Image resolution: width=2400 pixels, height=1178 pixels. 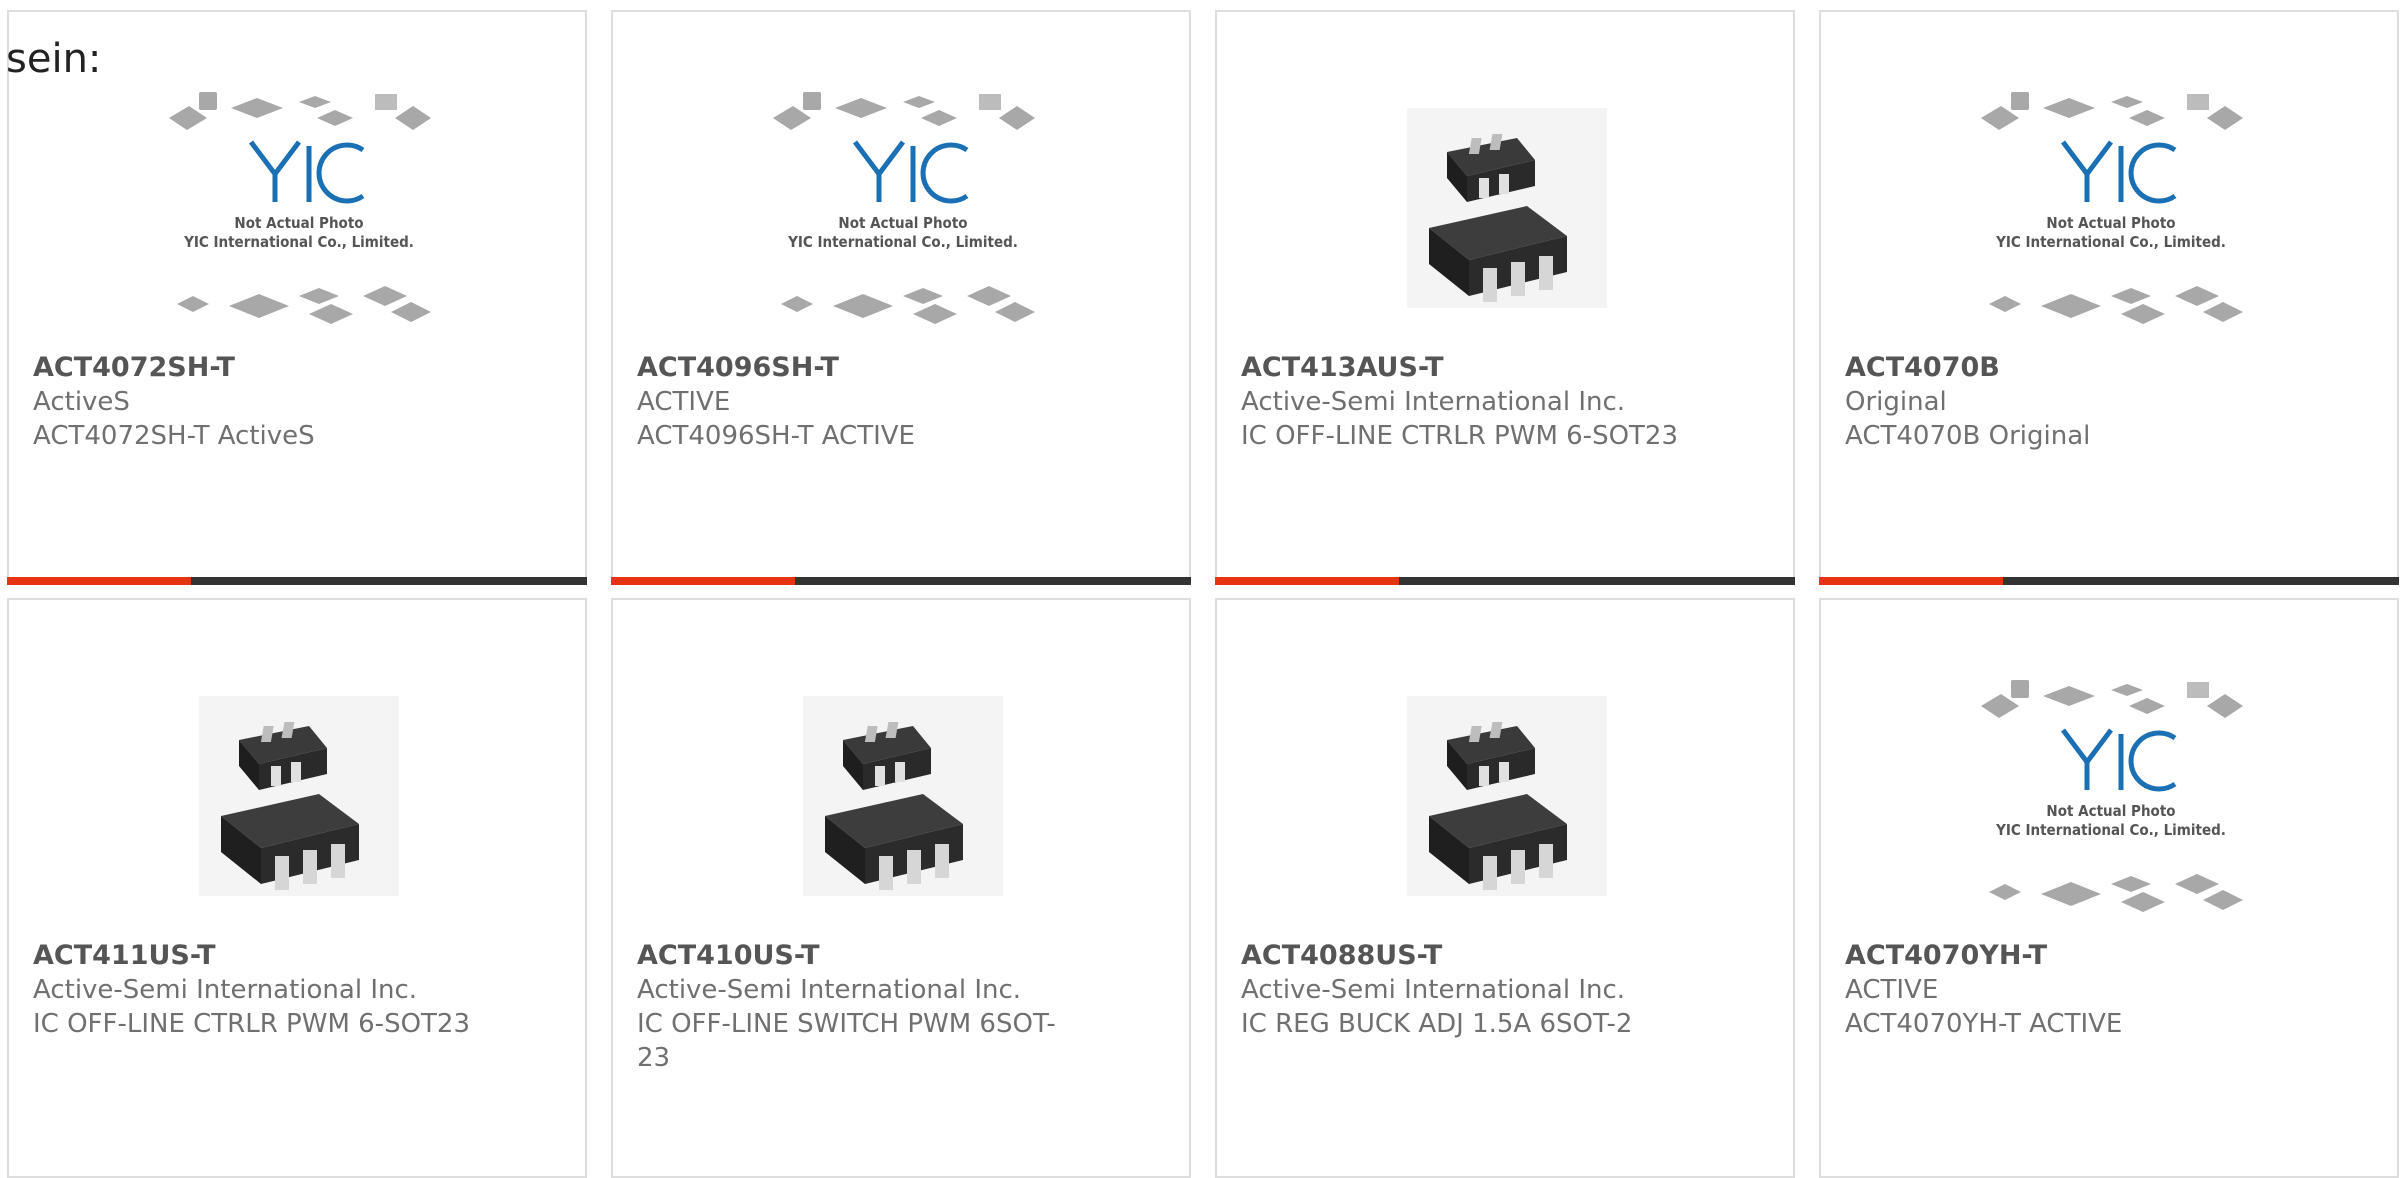 I want to click on part-number: ACT4072SH-T, so click(x=253, y=368).